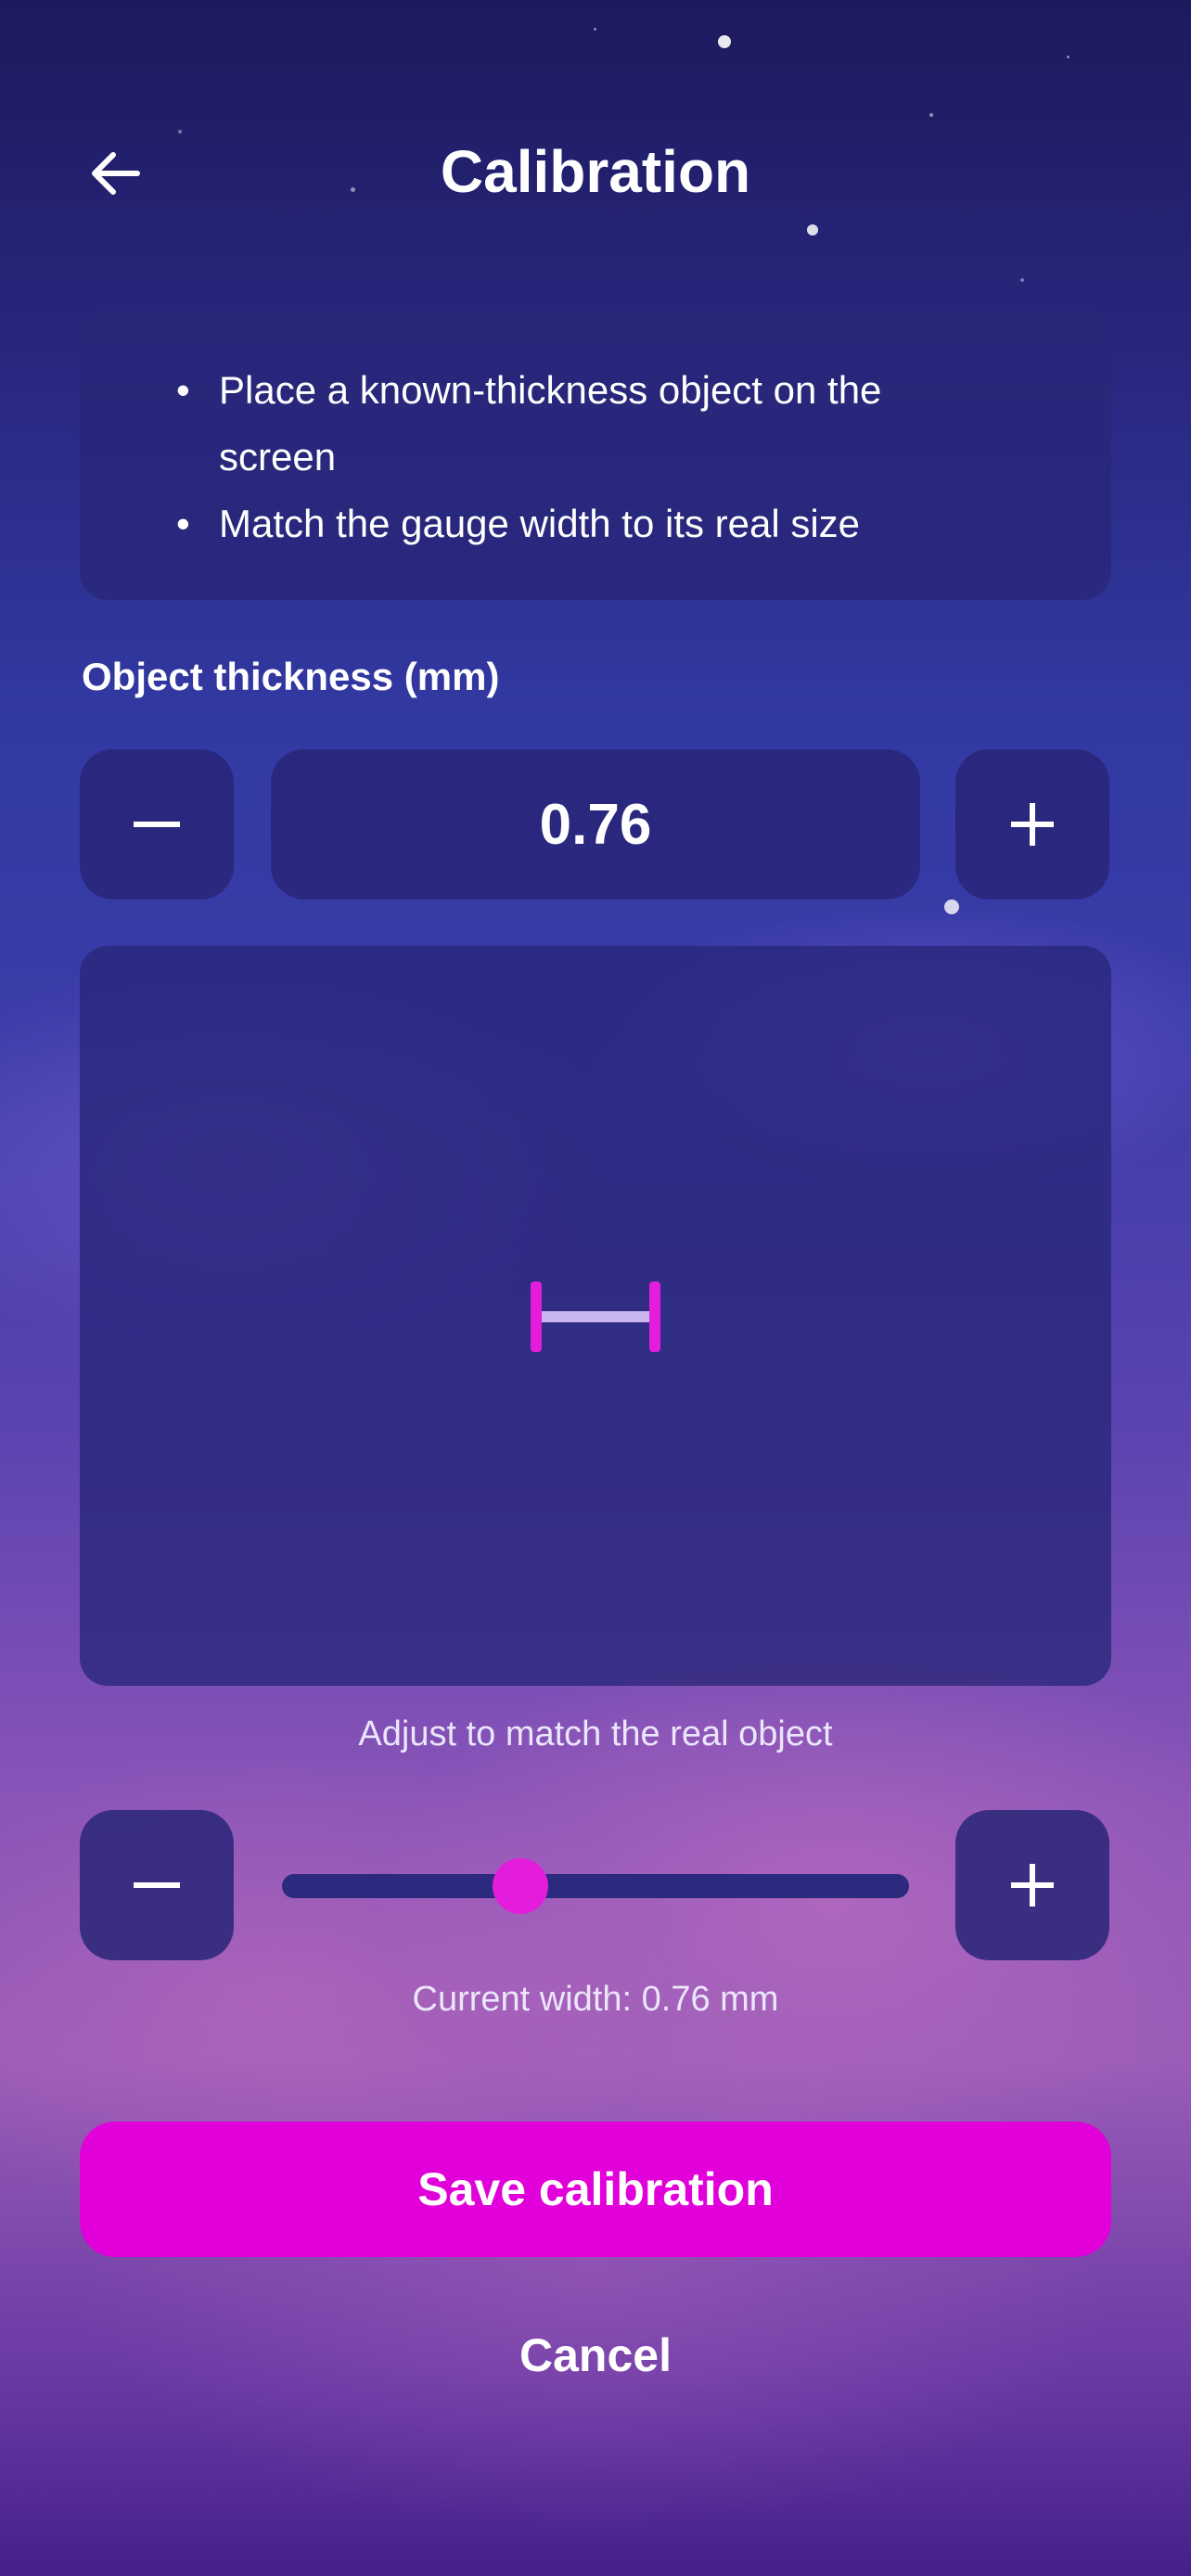 Image resolution: width=1191 pixels, height=2576 pixels. I want to click on header: Calibration, so click(595, 172).